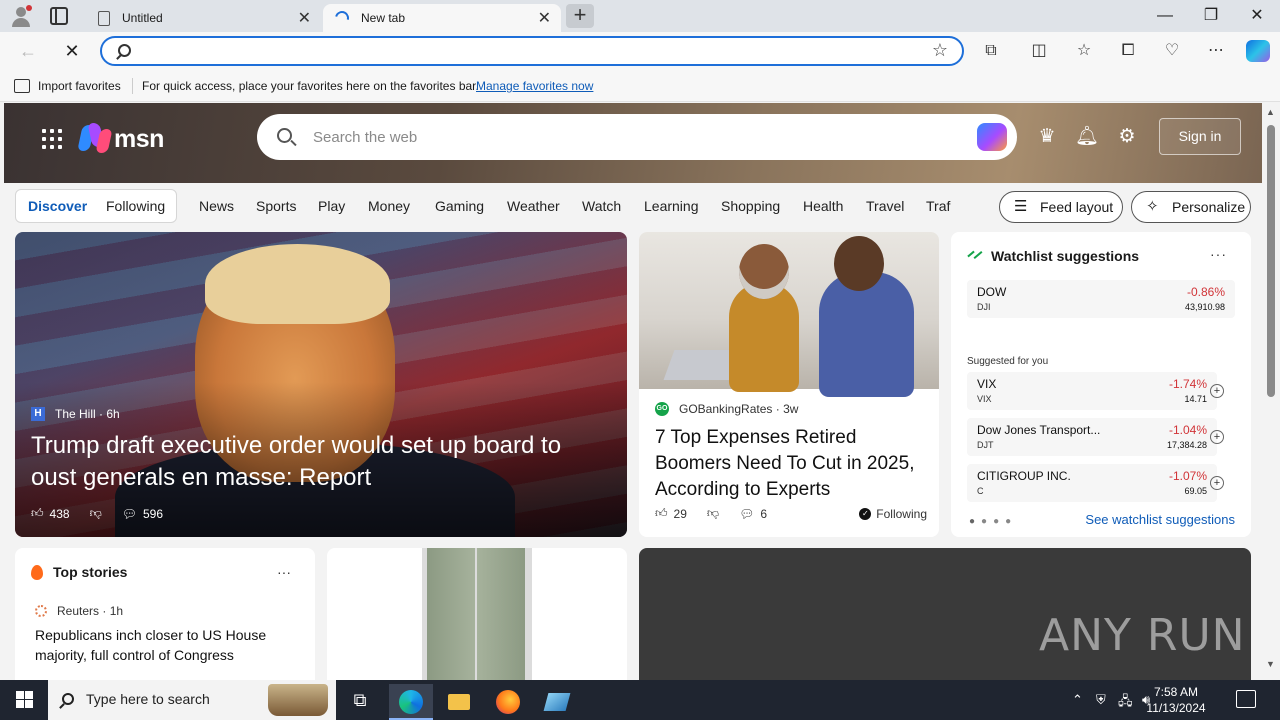 This screenshot has height=720, width=1280. Describe the element at coordinates (459, 702) in the screenshot. I see `file-explorer-icon` at that location.